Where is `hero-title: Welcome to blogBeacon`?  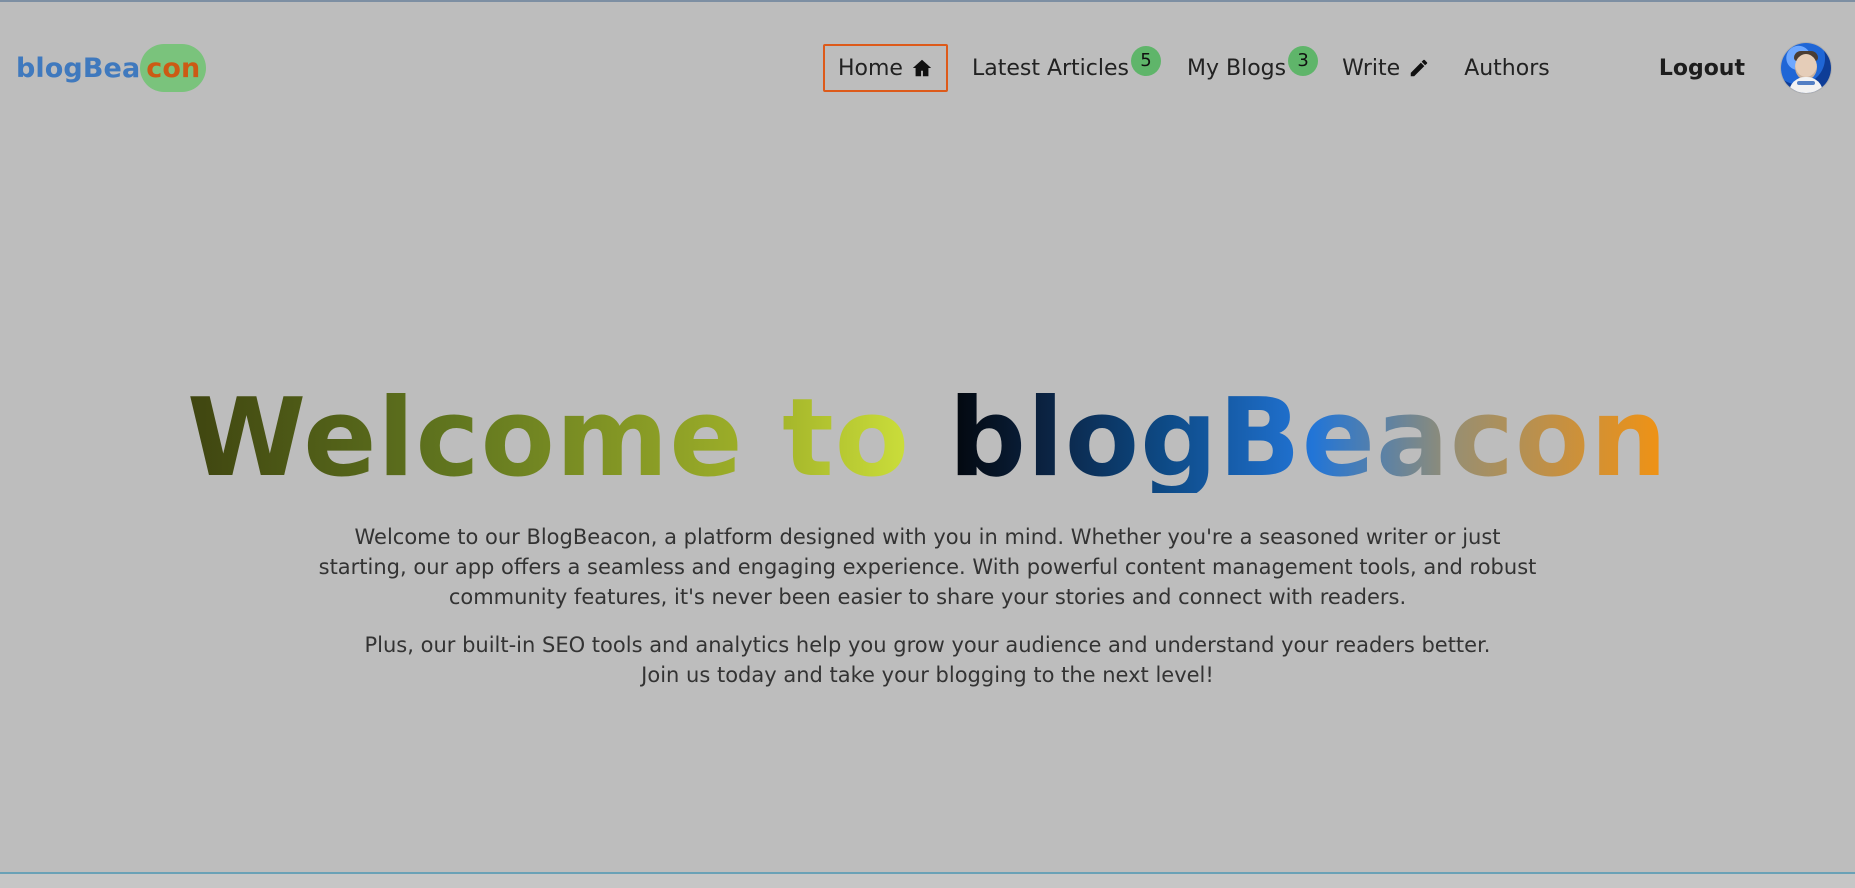 hero-title: Welcome to blogBeacon is located at coordinates (927, 439).